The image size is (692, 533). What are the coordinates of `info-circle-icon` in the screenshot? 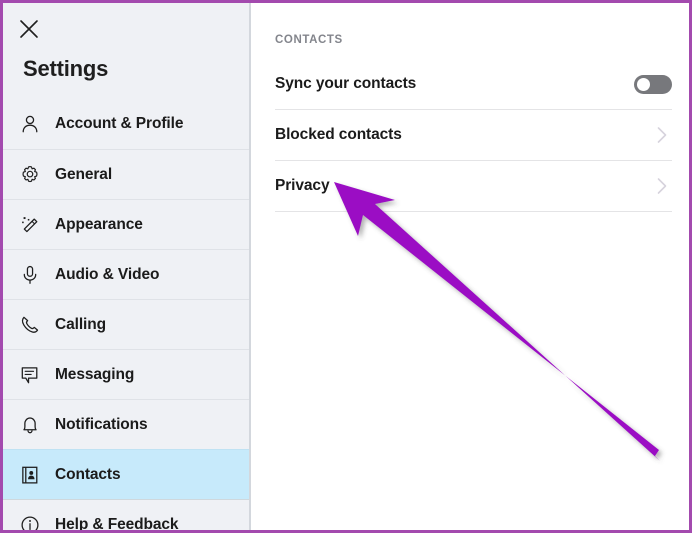 It's located at (30, 521).